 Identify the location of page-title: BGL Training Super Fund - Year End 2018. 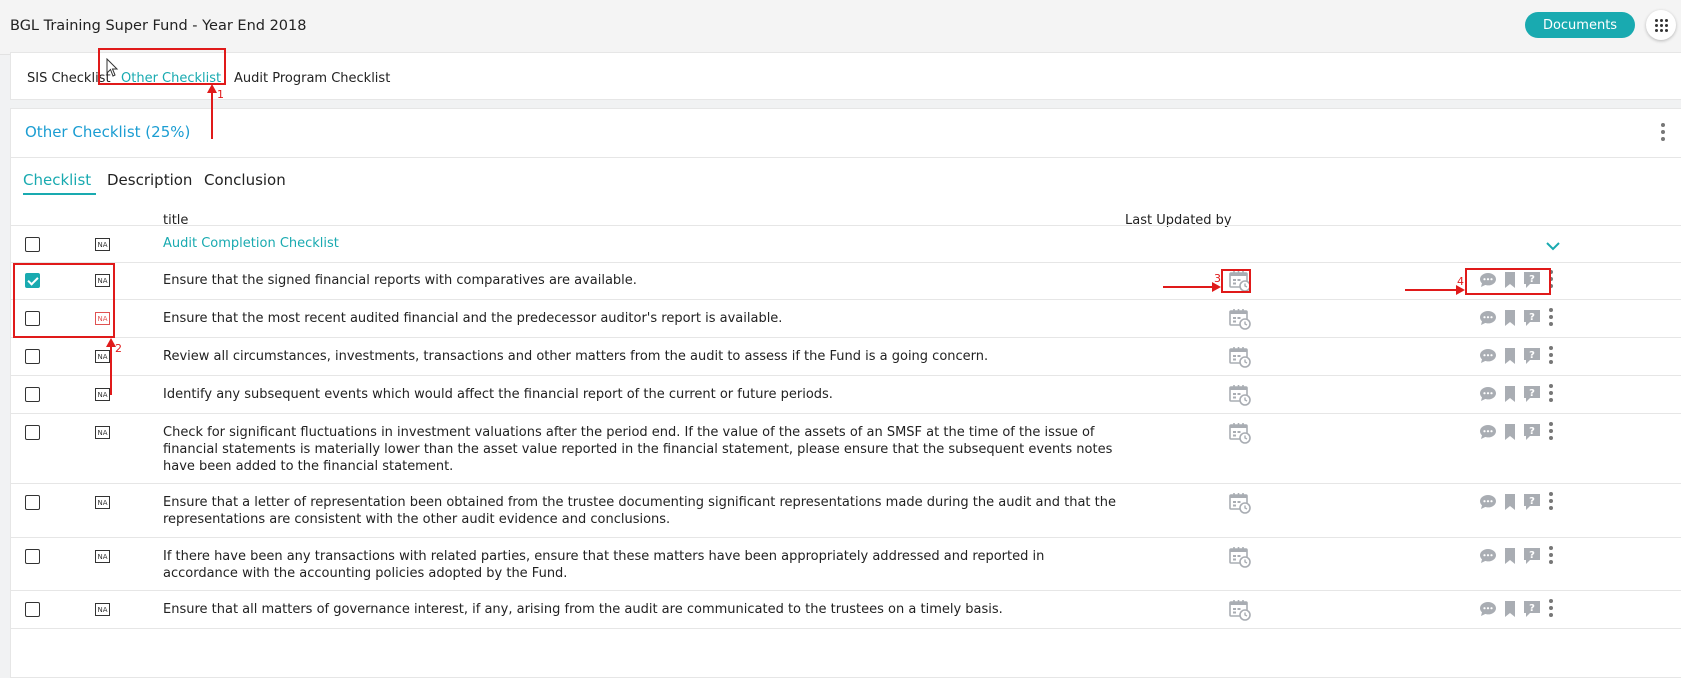
(158, 26).